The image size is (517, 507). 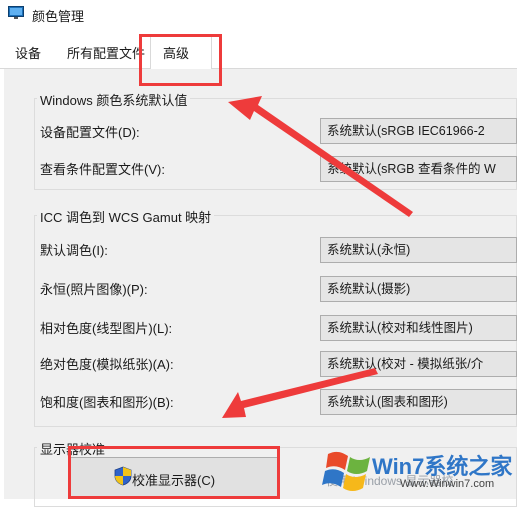 I want to click on saturation-dropdown: 系统默认(图表和图形), so click(x=418, y=402).